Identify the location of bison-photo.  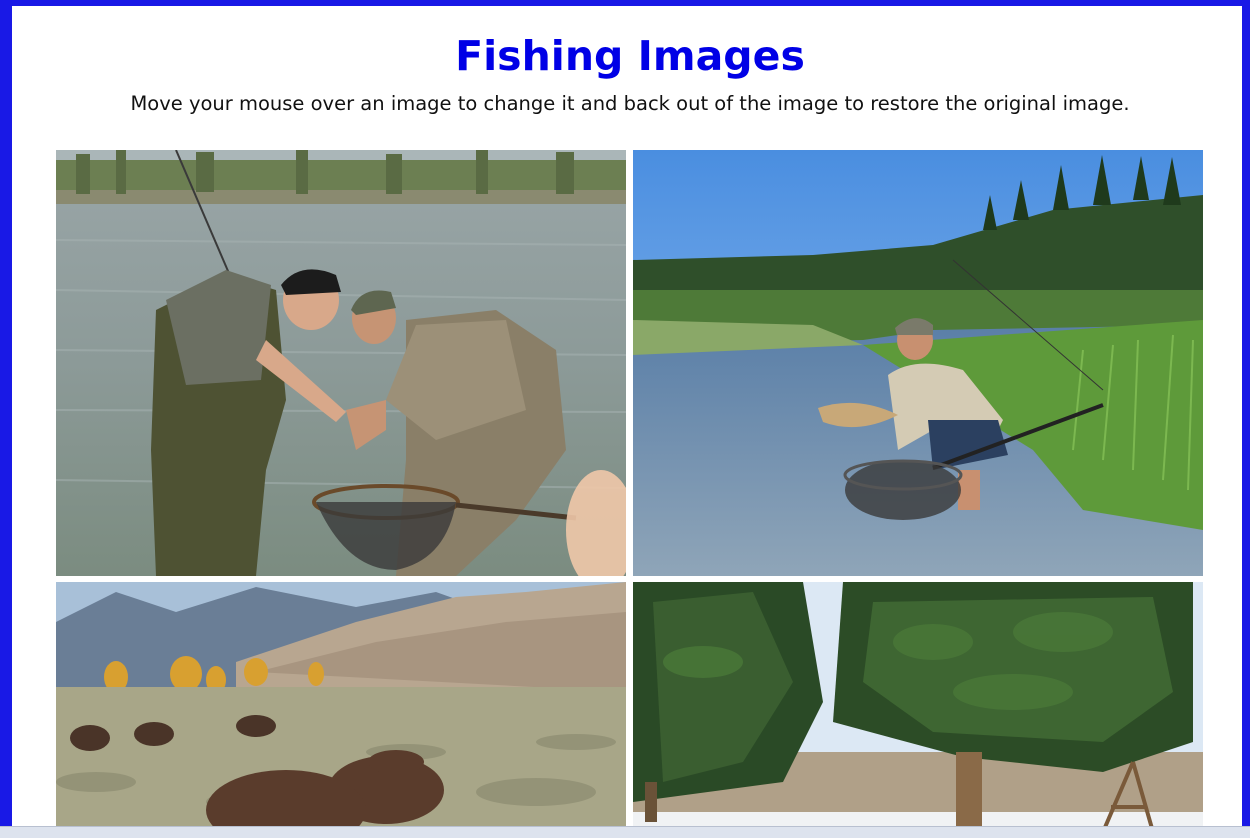
(341, 710).